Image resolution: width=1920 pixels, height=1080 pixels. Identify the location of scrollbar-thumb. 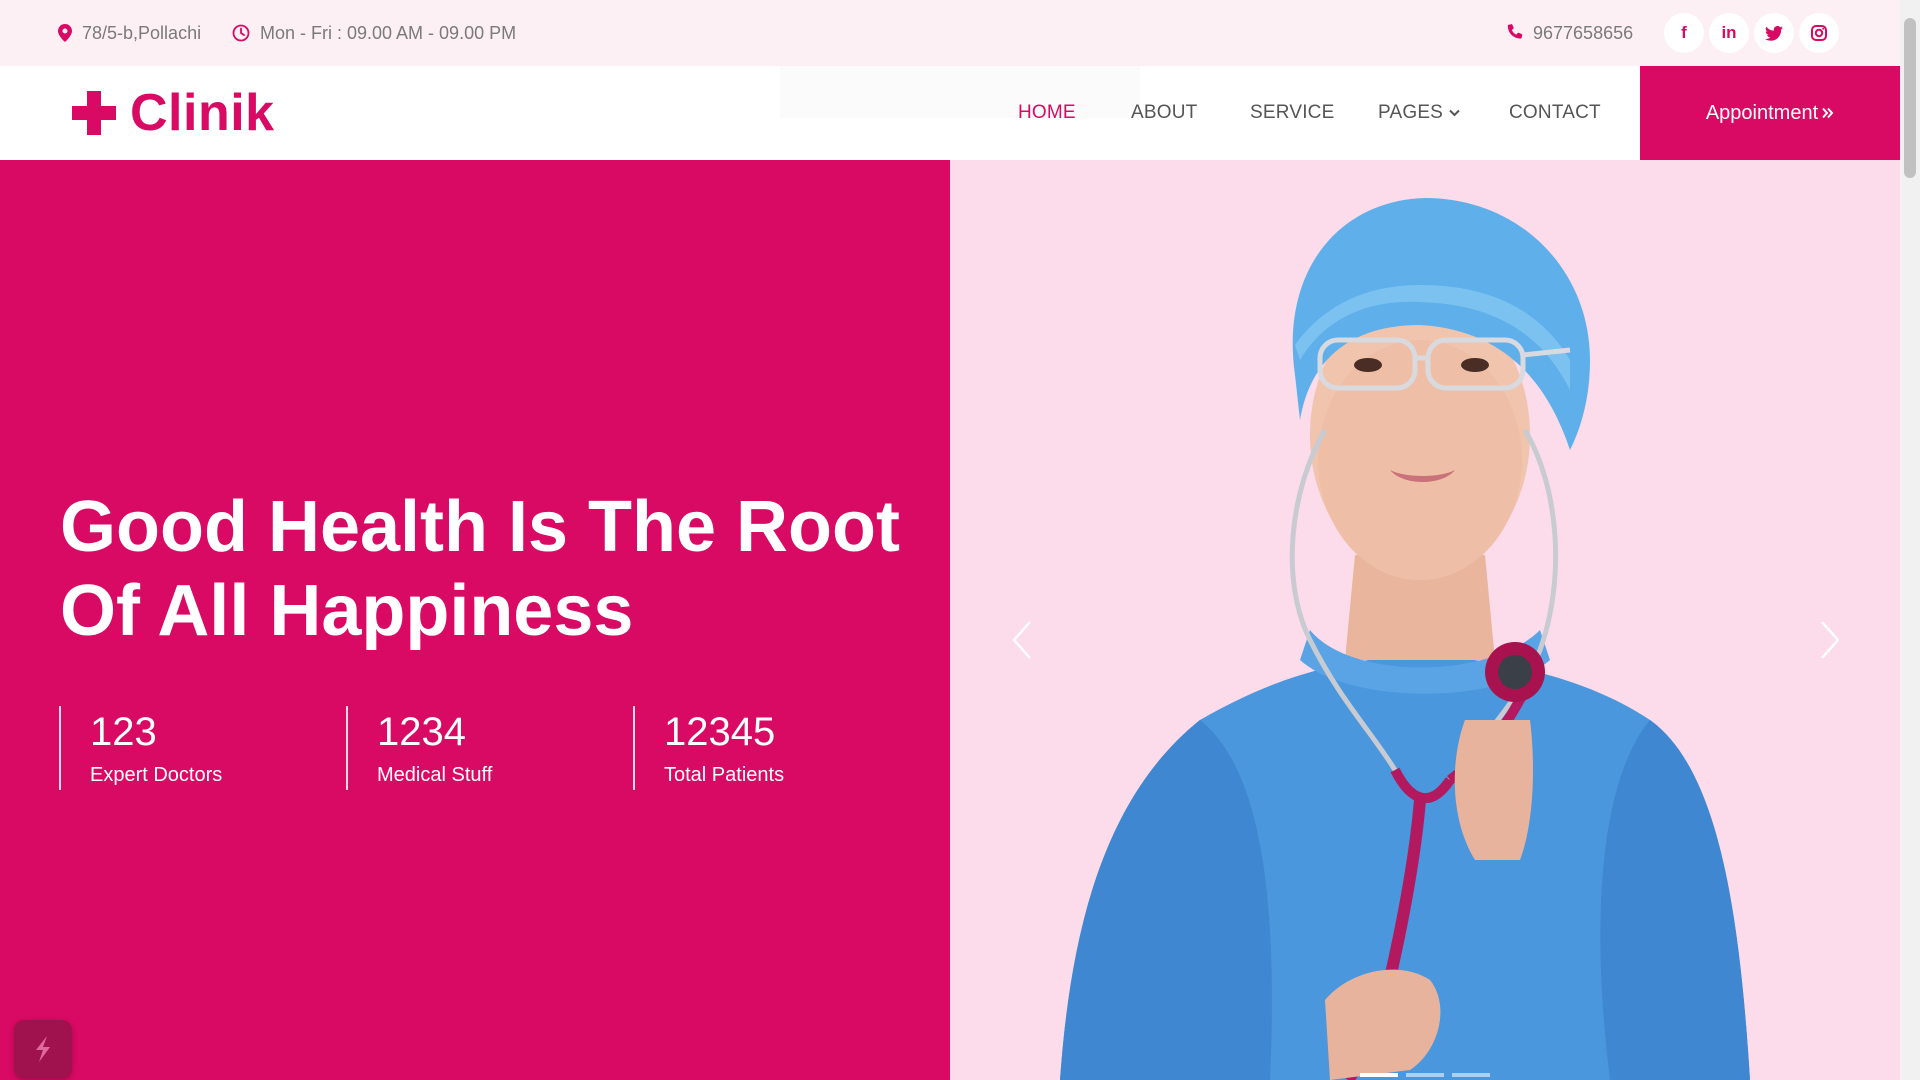
(1910, 98).